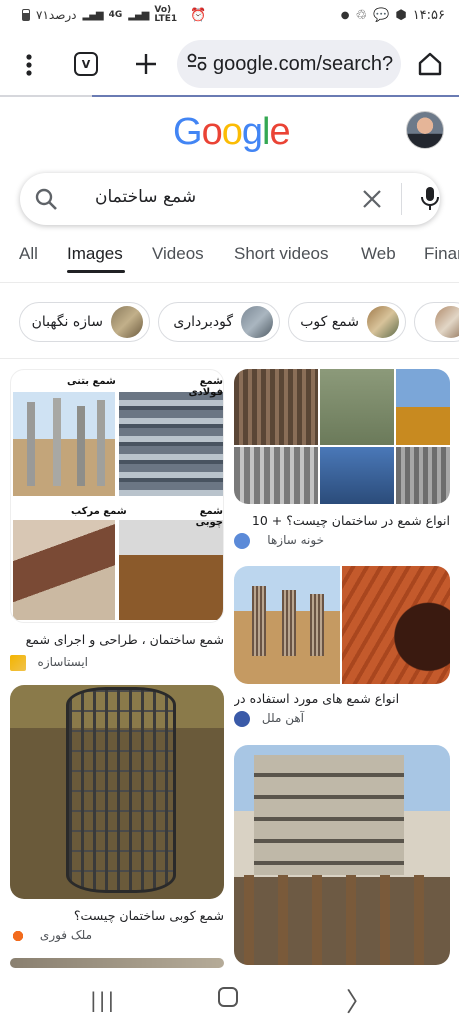 The width and height of the screenshot is (459, 1024). What do you see at coordinates (329, 815) in the screenshot?
I see `building-photo` at bounding box center [329, 815].